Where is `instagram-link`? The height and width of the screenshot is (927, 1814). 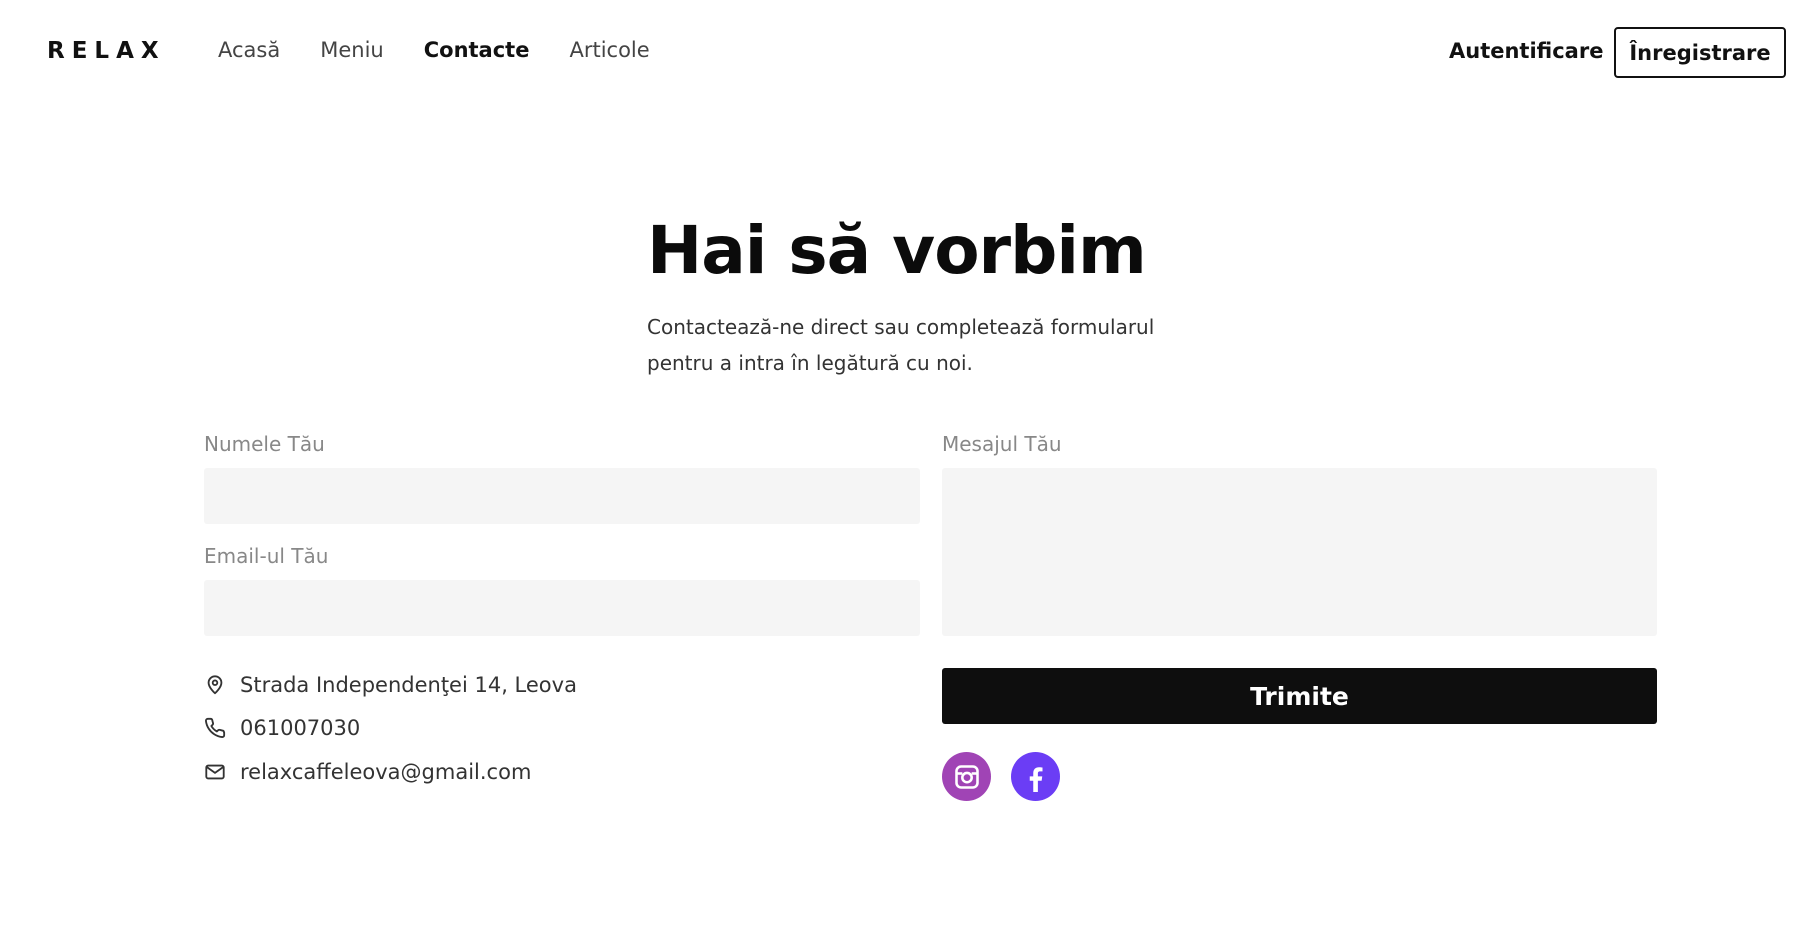
instagram-link is located at coordinates (966, 776).